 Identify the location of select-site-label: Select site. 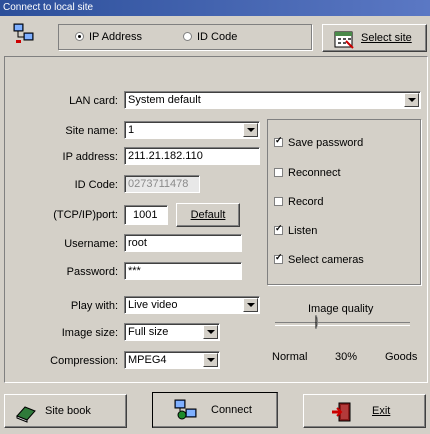
(386, 38).